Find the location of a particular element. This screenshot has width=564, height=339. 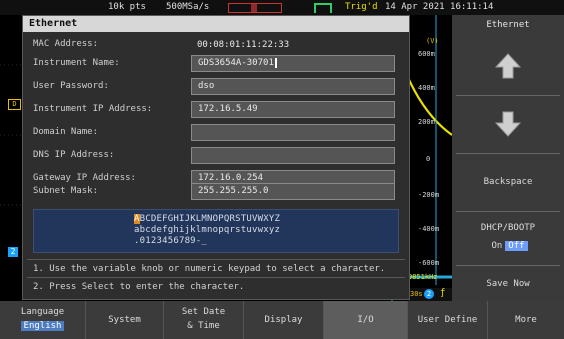

dhcp-on-option: On is located at coordinates (497, 246).